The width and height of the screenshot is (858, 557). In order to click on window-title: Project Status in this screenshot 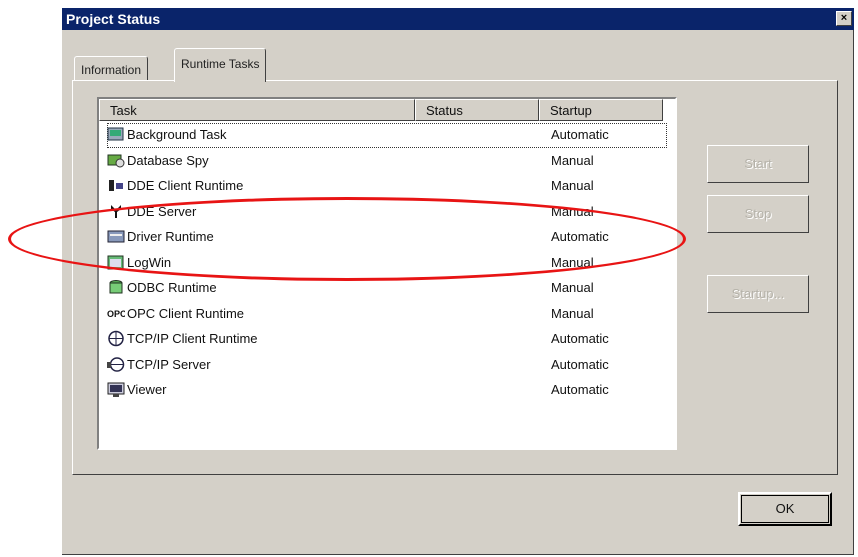, I will do `click(113, 19)`.